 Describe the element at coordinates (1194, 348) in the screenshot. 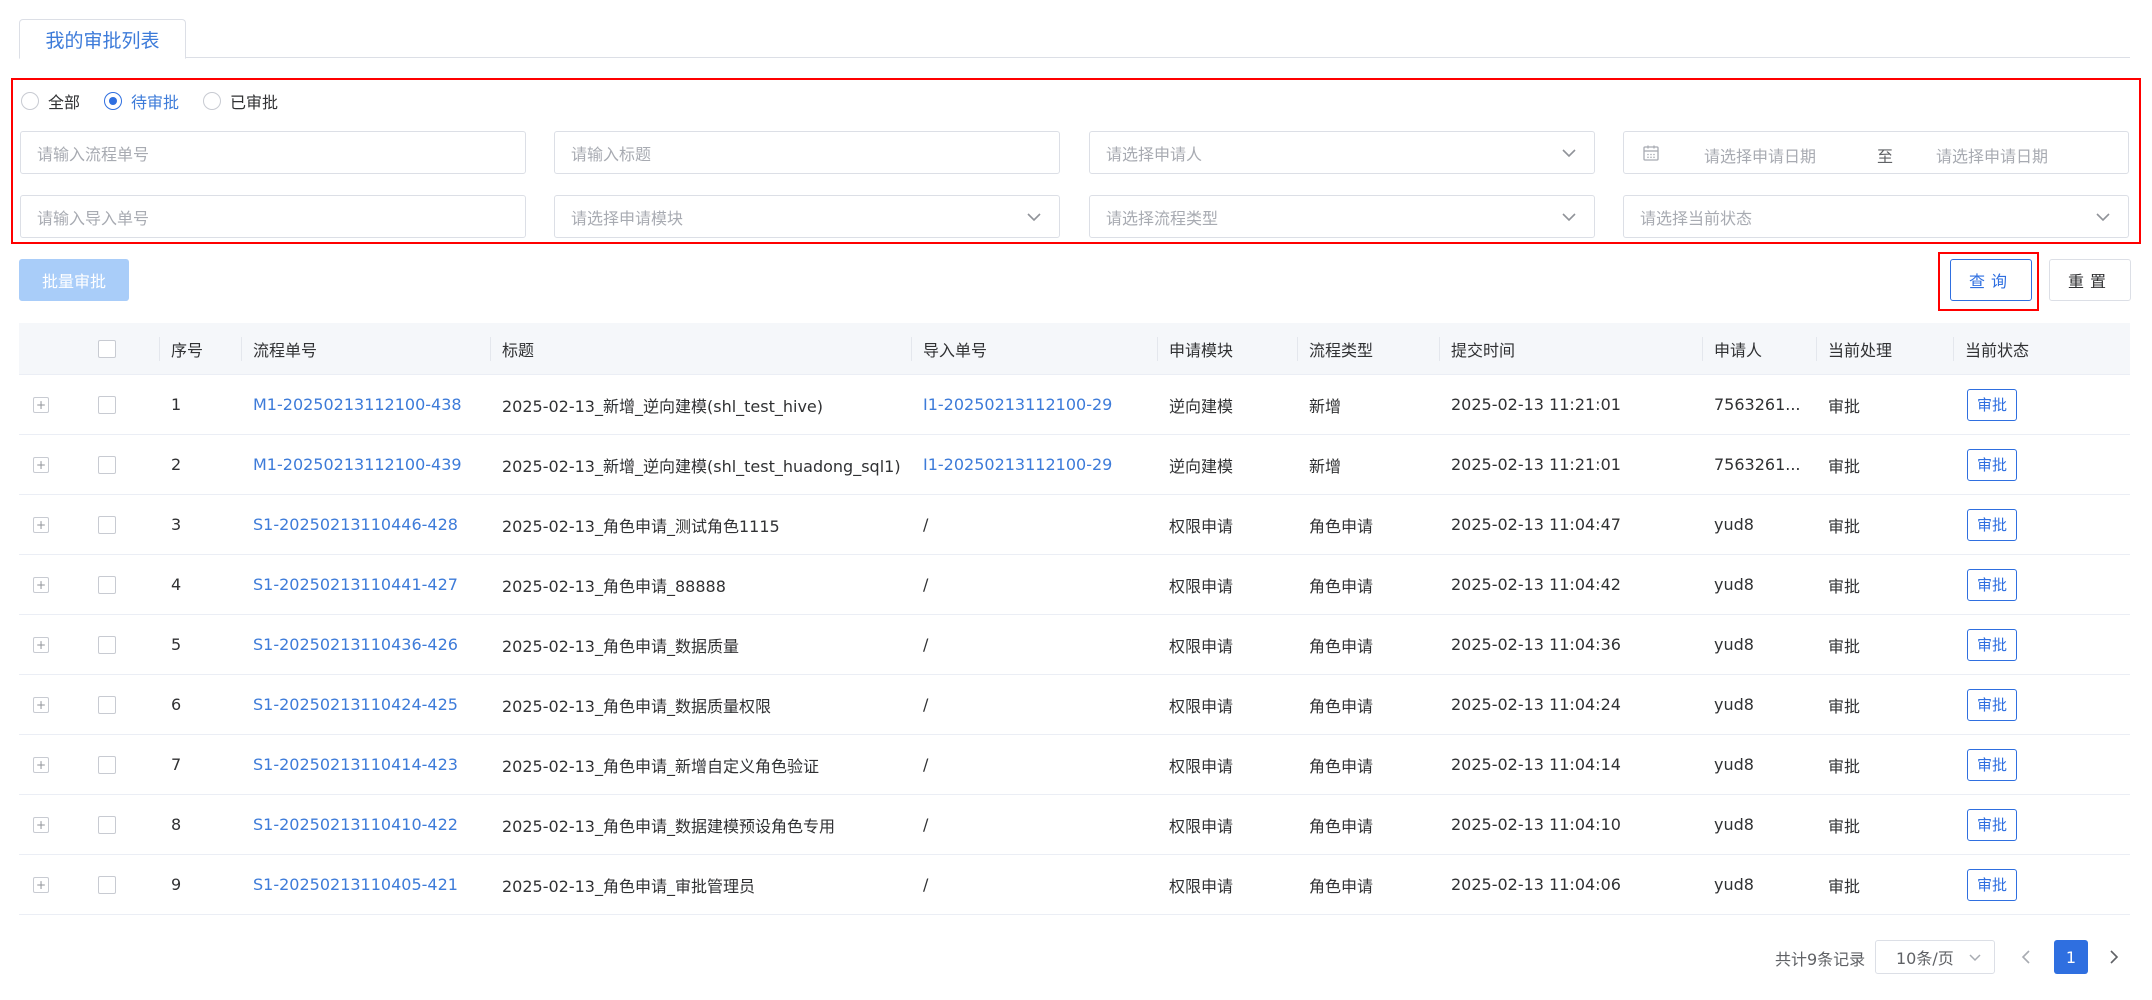

I see `header-module: 申请模块` at that location.